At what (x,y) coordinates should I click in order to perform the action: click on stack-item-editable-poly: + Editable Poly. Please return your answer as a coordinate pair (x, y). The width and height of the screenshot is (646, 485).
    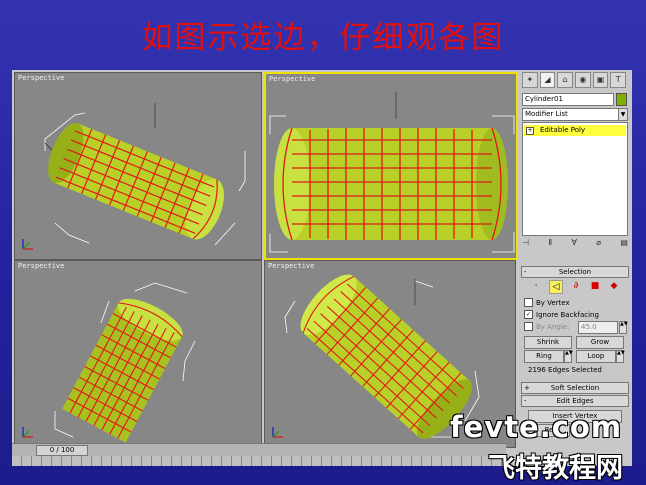
    Looking at the image, I should click on (575, 130).